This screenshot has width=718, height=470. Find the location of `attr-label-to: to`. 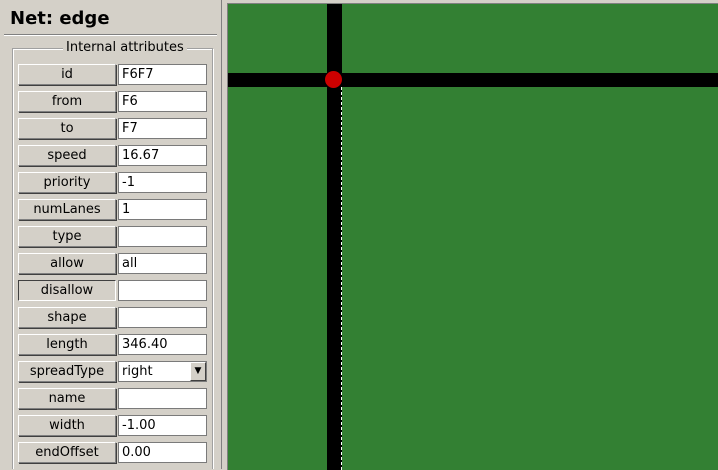

attr-label-to: to is located at coordinates (67, 128).